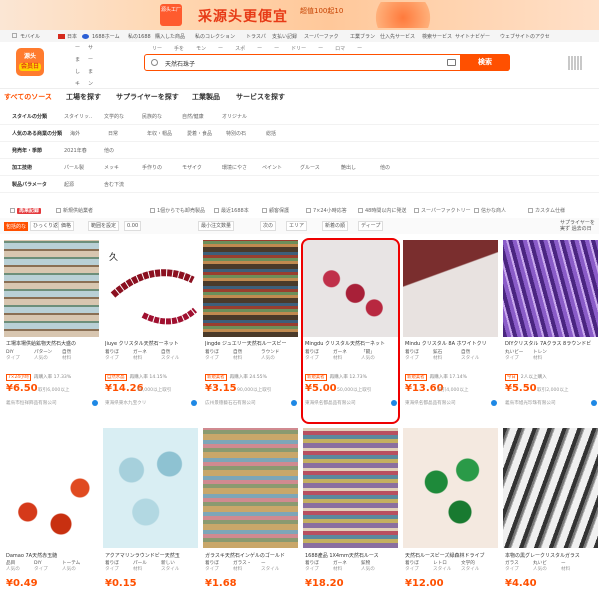 This screenshot has width=599, height=598. What do you see at coordinates (297, 226) in the screenshot?
I see `area-select: エリア` at bounding box center [297, 226].